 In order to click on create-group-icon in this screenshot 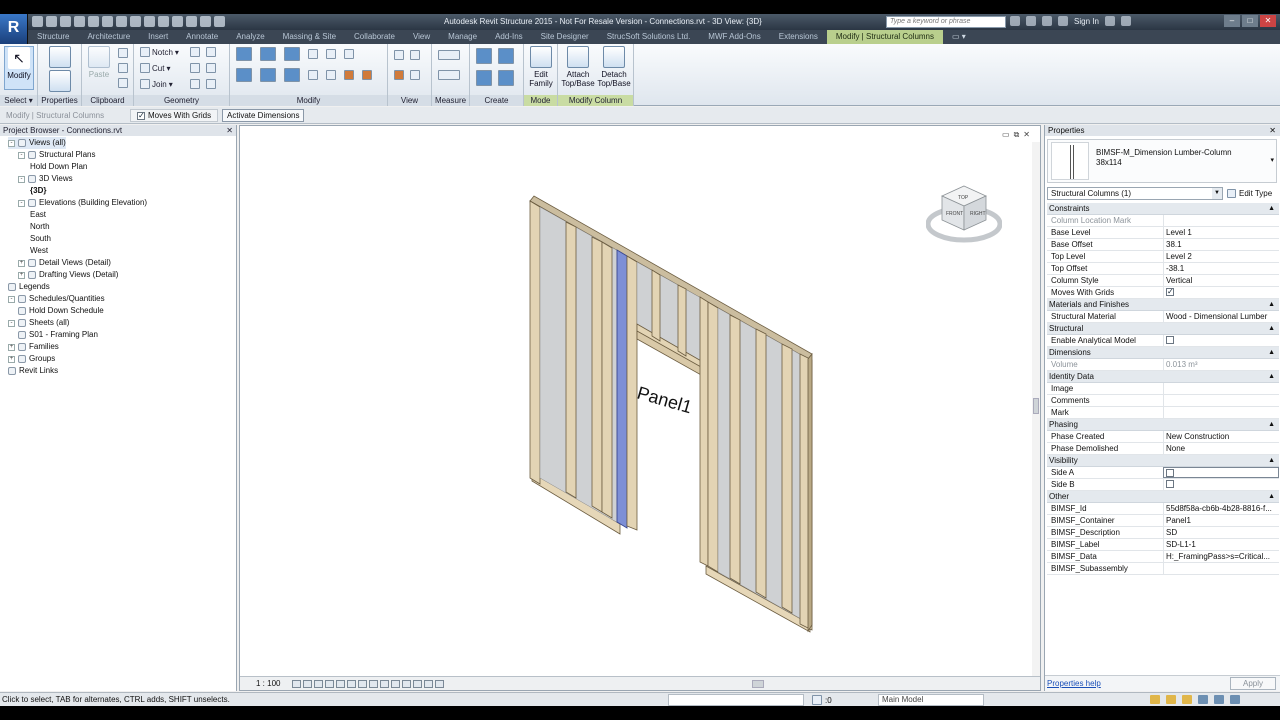, I will do `click(484, 78)`.